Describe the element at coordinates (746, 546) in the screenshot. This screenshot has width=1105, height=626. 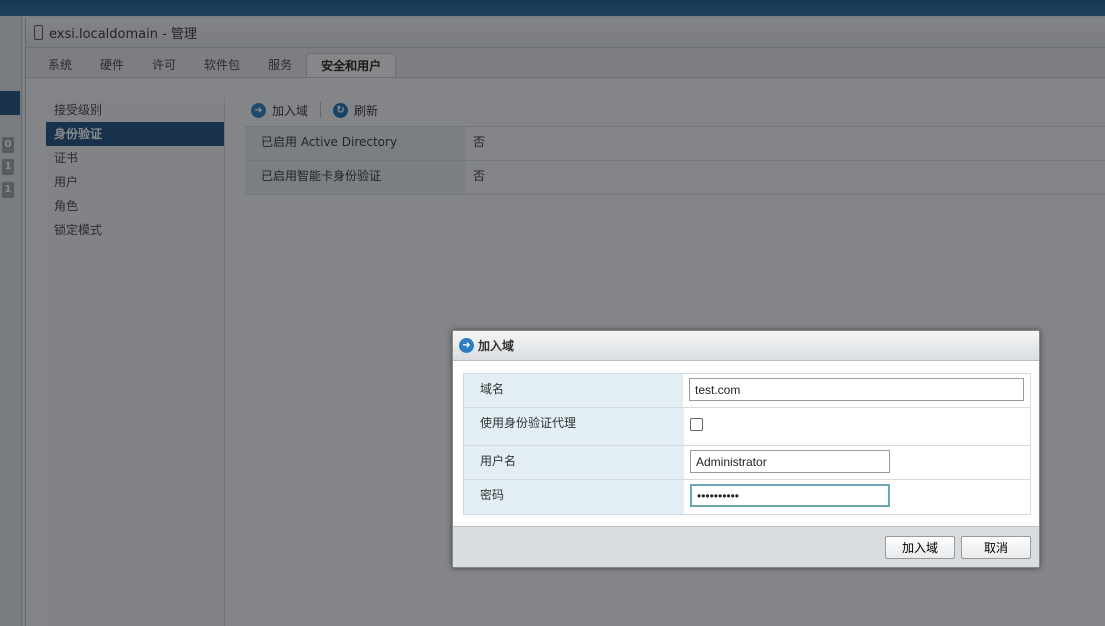
I see `dialog-footer: 加入域 取消` at that location.